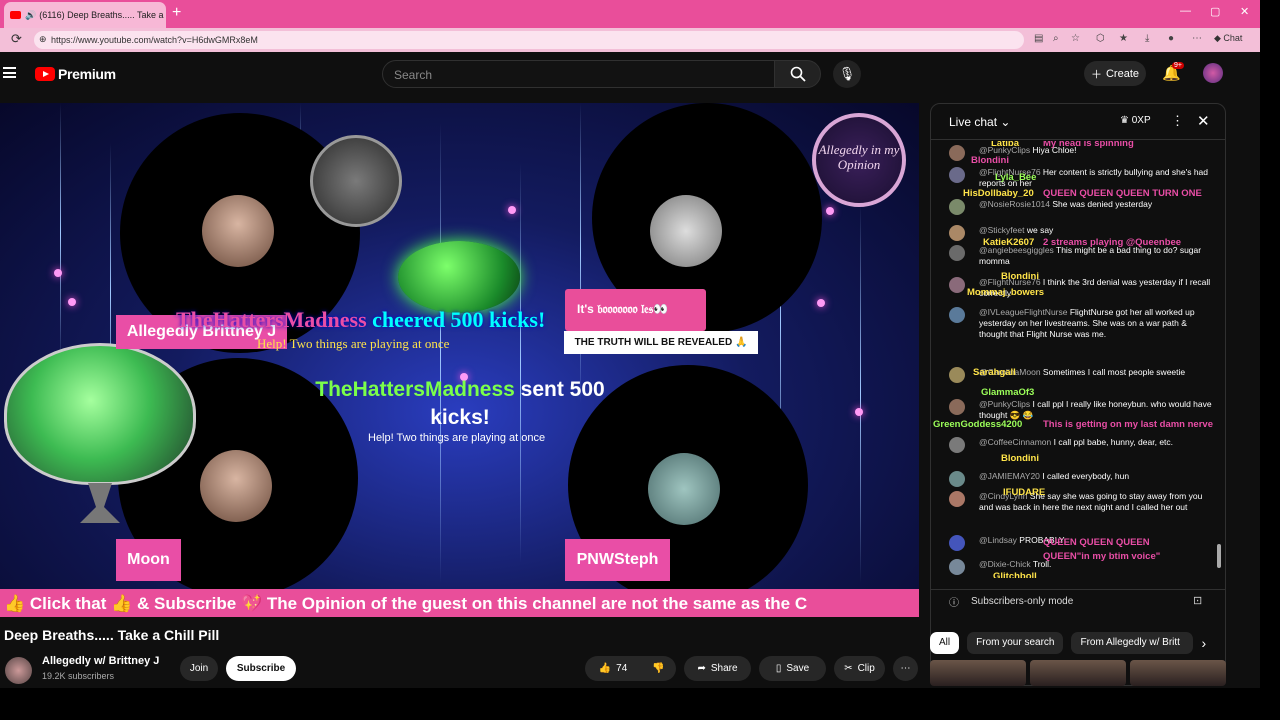 The image size is (1280, 720). I want to click on chat-scroll-thumb, so click(1219, 556).